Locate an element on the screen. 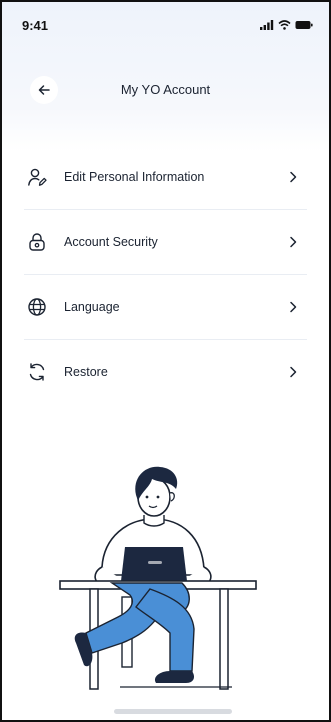  status-time: 9:41 is located at coordinates (35, 25).